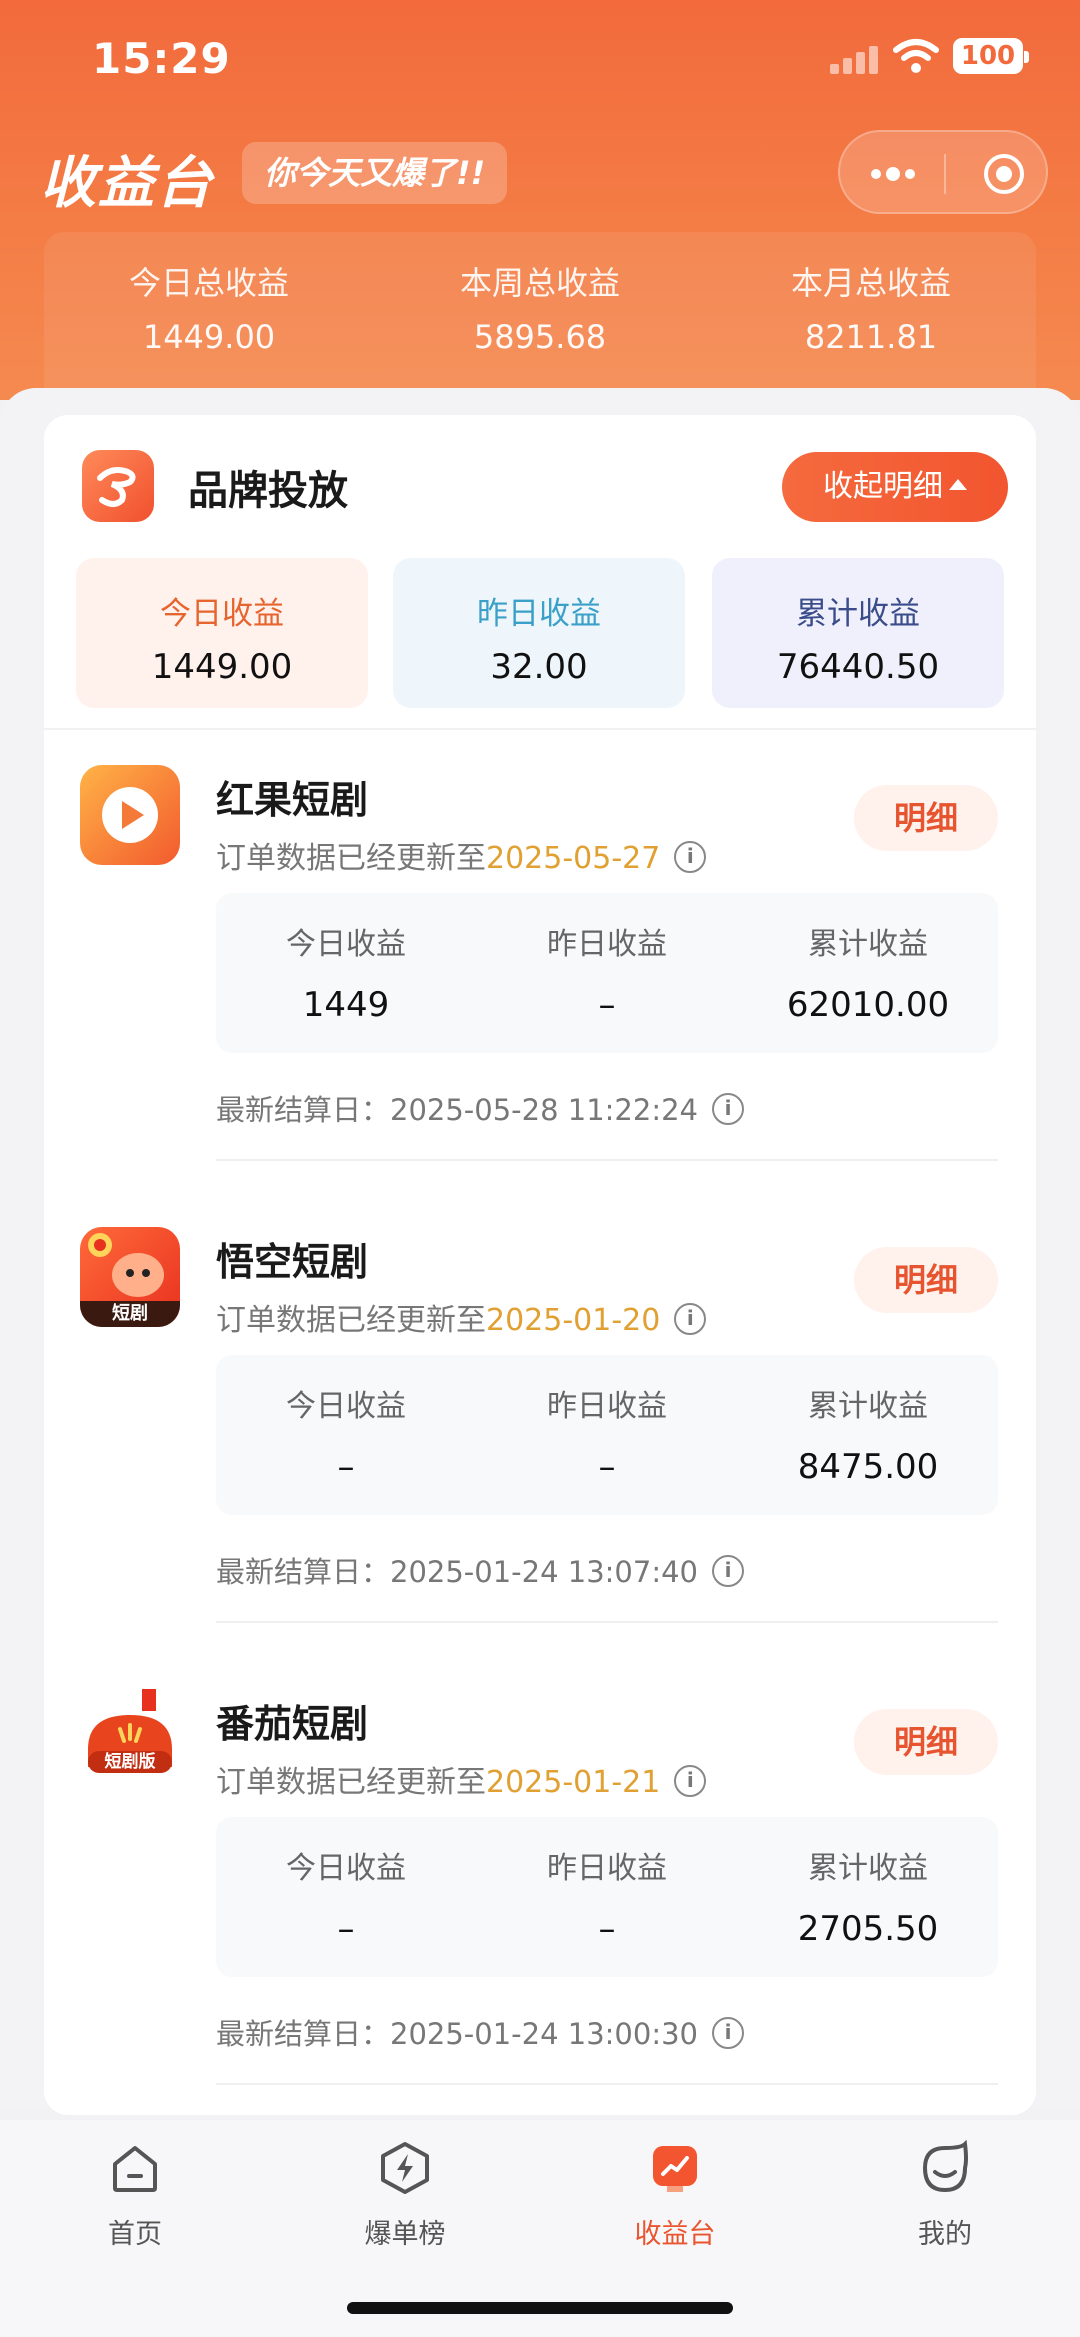 The width and height of the screenshot is (1080, 2337). What do you see at coordinates (135, 2234) in the screenshot?
I see `nav-label: 首页` at bounding box center [135, 2234].